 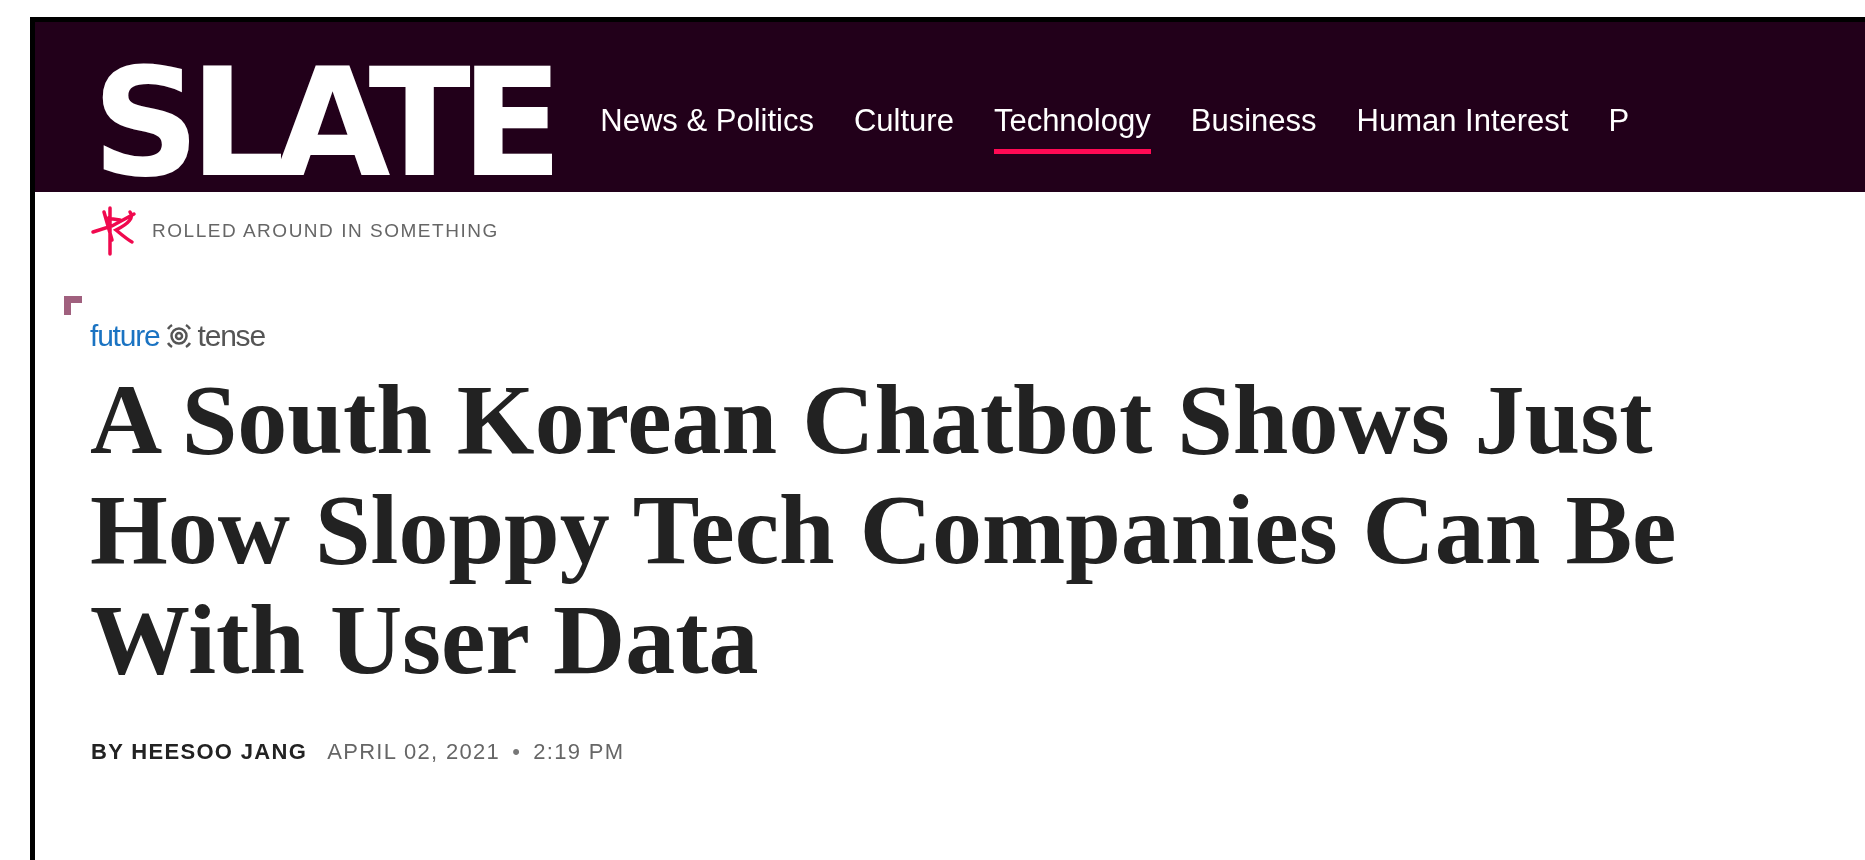 I want to click on nav-link: Culture, so click(x=903, y=126).